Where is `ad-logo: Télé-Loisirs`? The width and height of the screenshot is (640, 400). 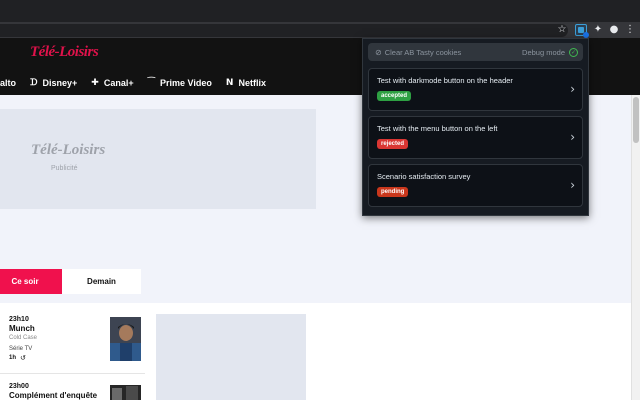
ad-logo: Télé-Loisirs is located at coordinates (68, 150).